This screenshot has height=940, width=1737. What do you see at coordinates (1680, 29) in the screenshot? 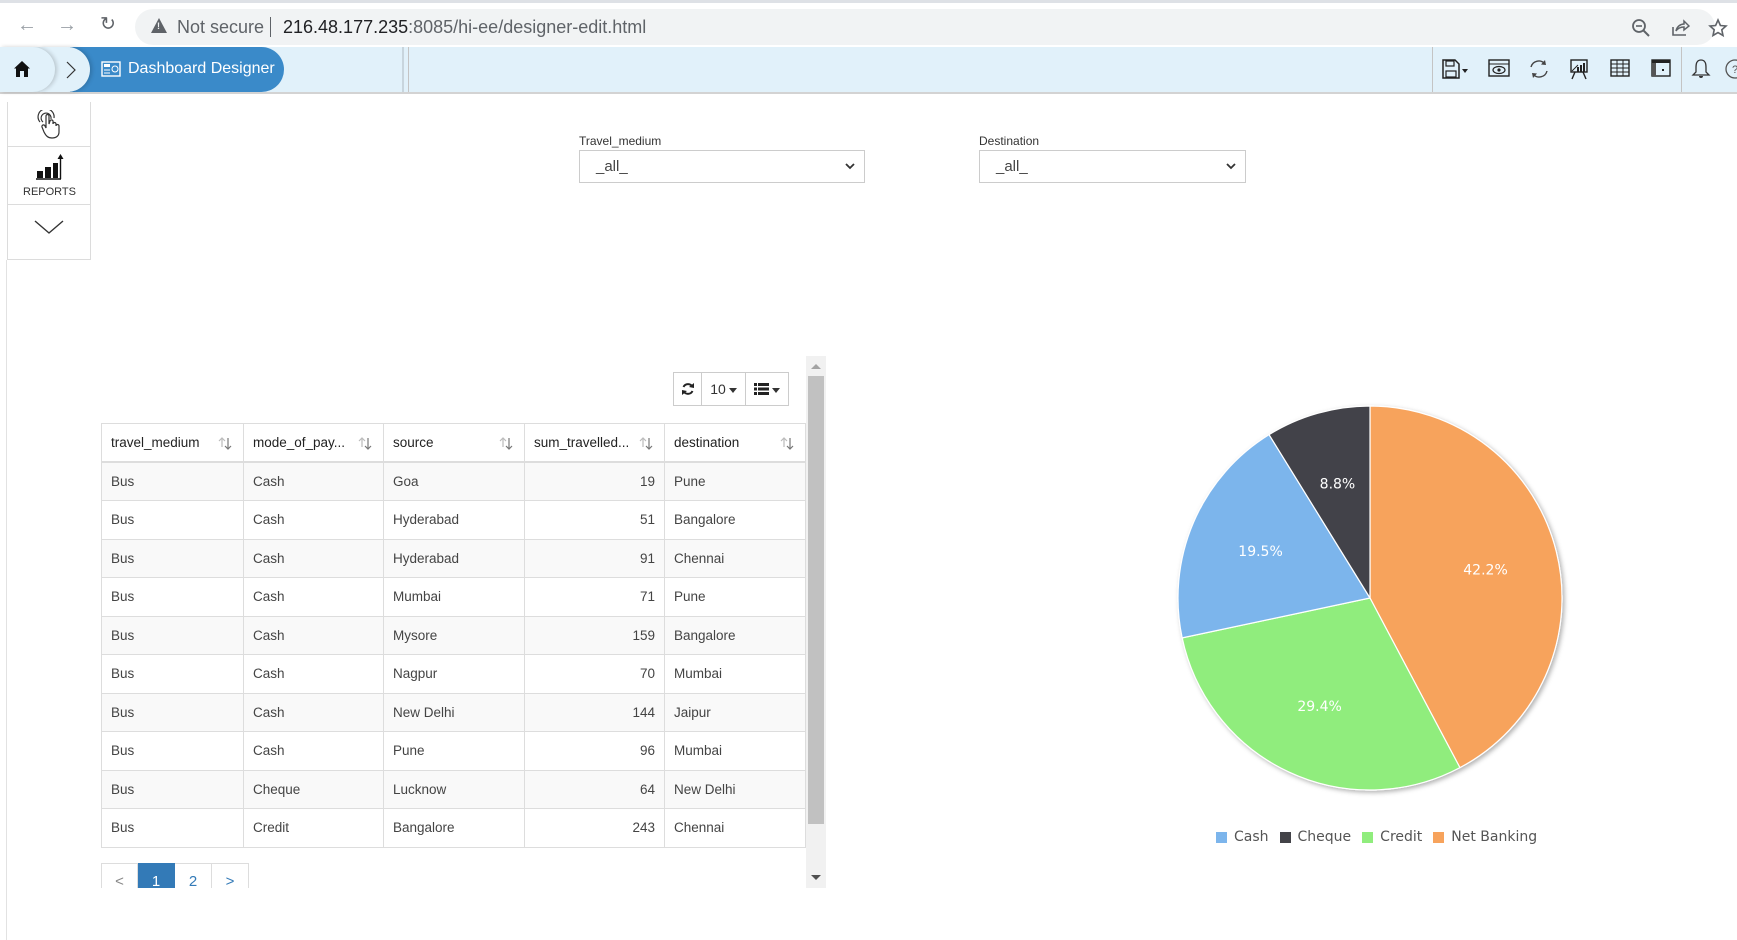
I see `share-icon` at bounding box center [1680, 29].